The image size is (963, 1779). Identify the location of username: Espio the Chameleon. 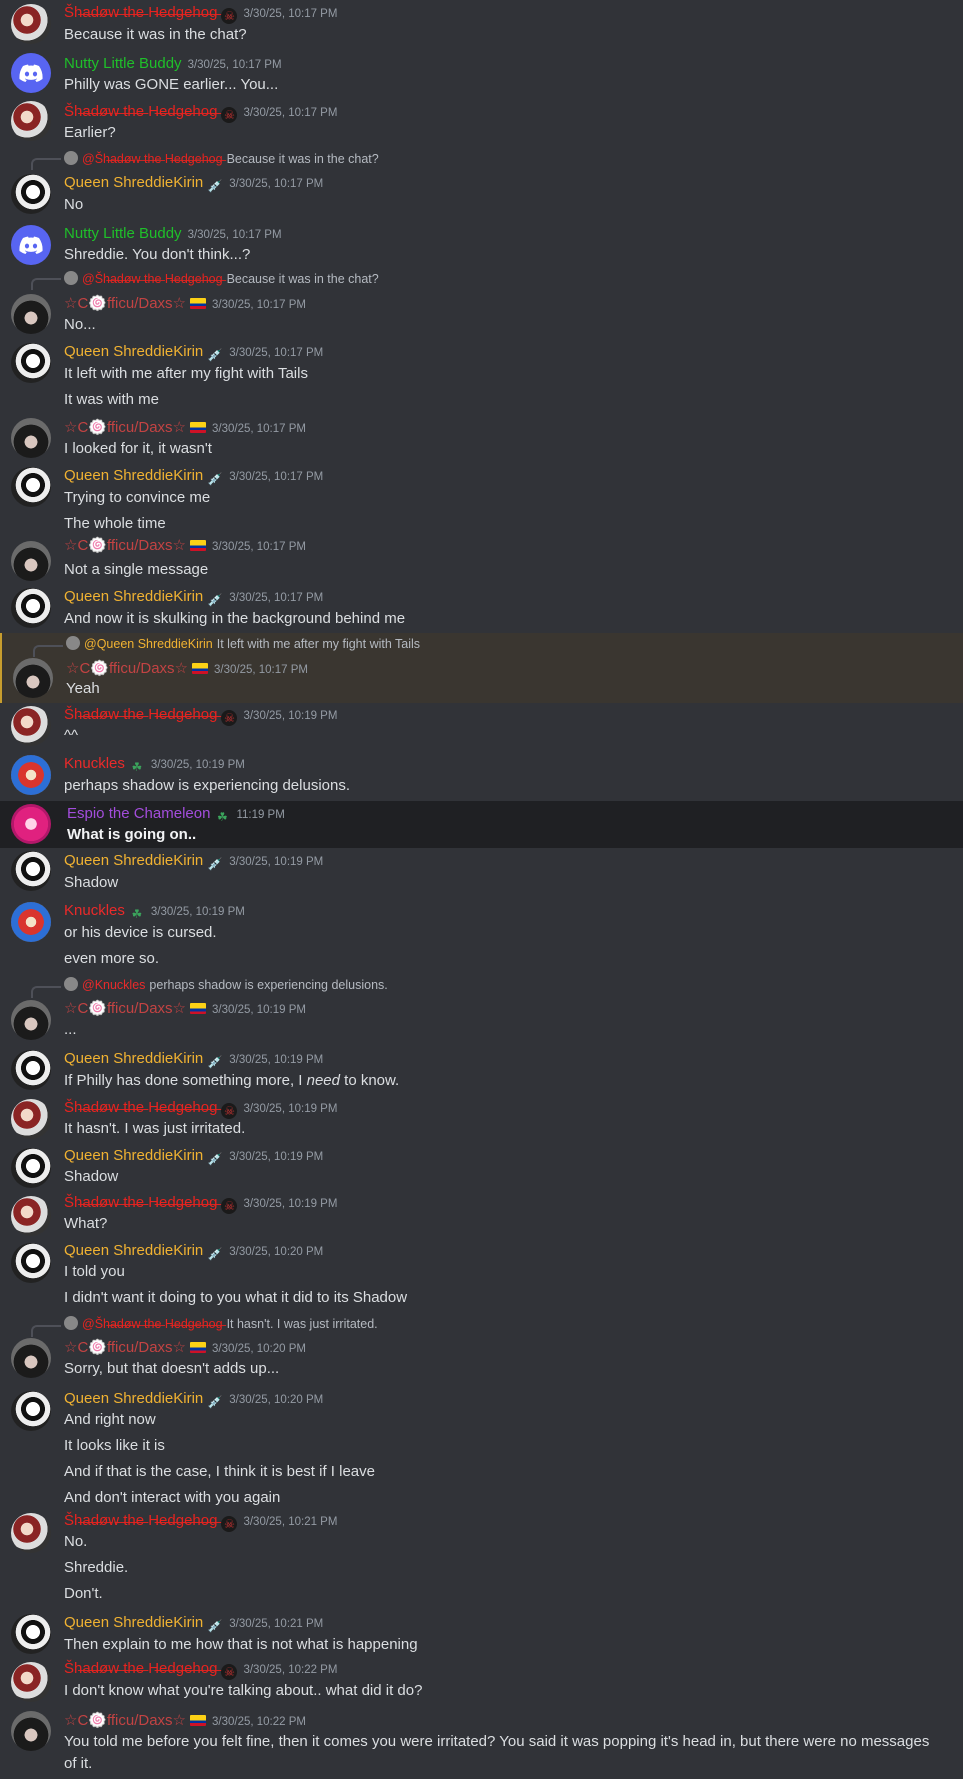
(138, 813).